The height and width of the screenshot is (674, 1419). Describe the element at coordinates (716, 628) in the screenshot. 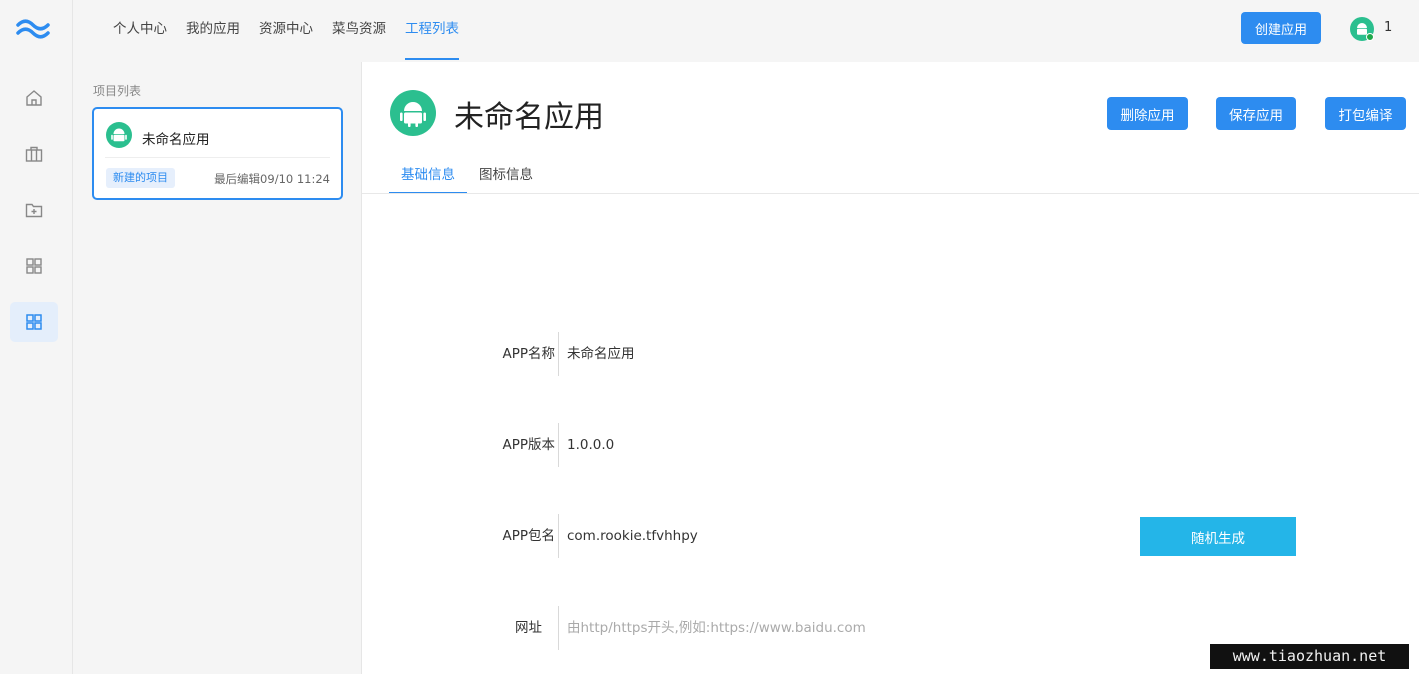

I see `url-input: 由http/https开头,例如:https://www.baidu.com` at that location.